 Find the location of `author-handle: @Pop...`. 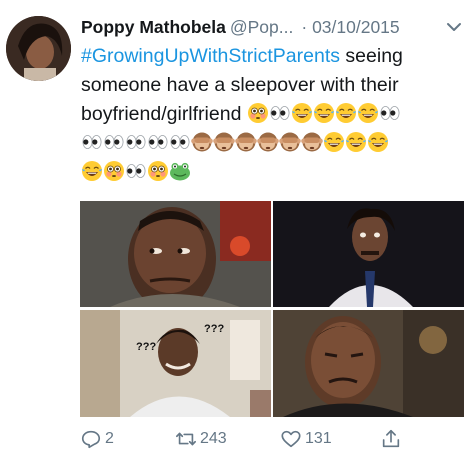

author-handle: @Pop... is located at coordinates (262, 27).